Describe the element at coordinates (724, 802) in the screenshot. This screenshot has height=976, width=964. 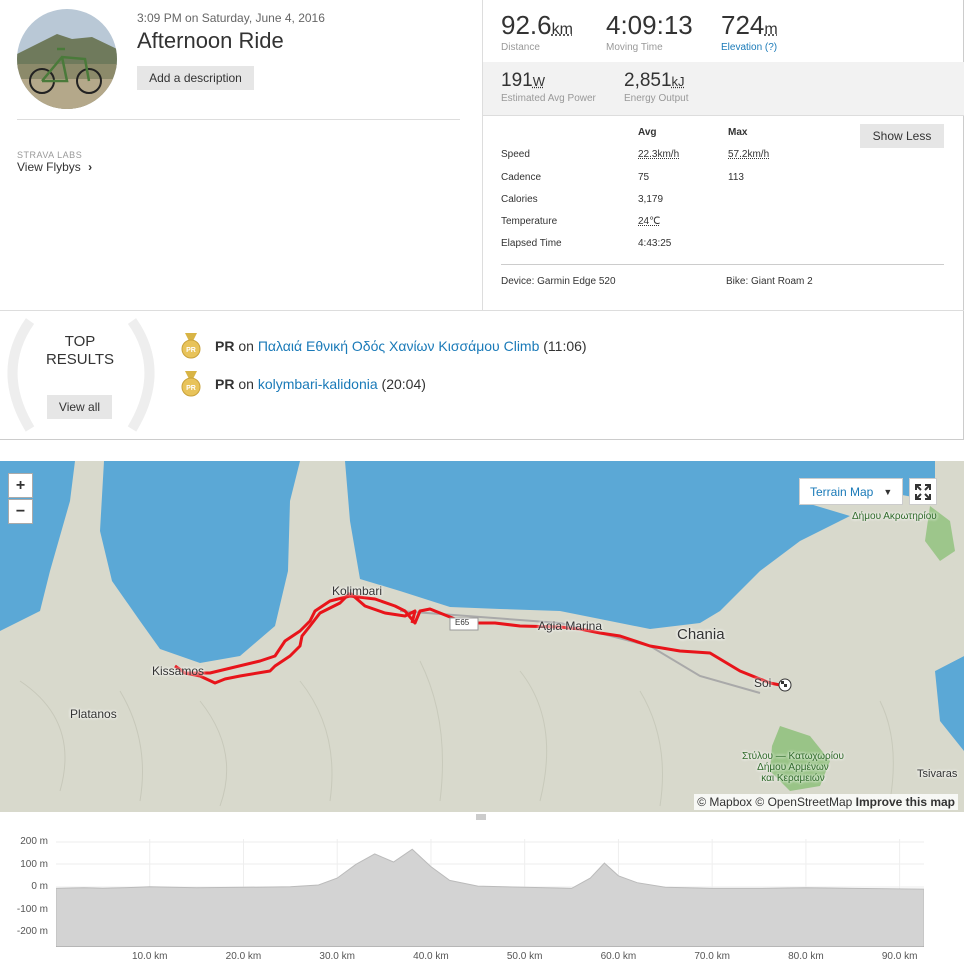
I see `mapbox-attribution-link: © Mapbox` at that location.